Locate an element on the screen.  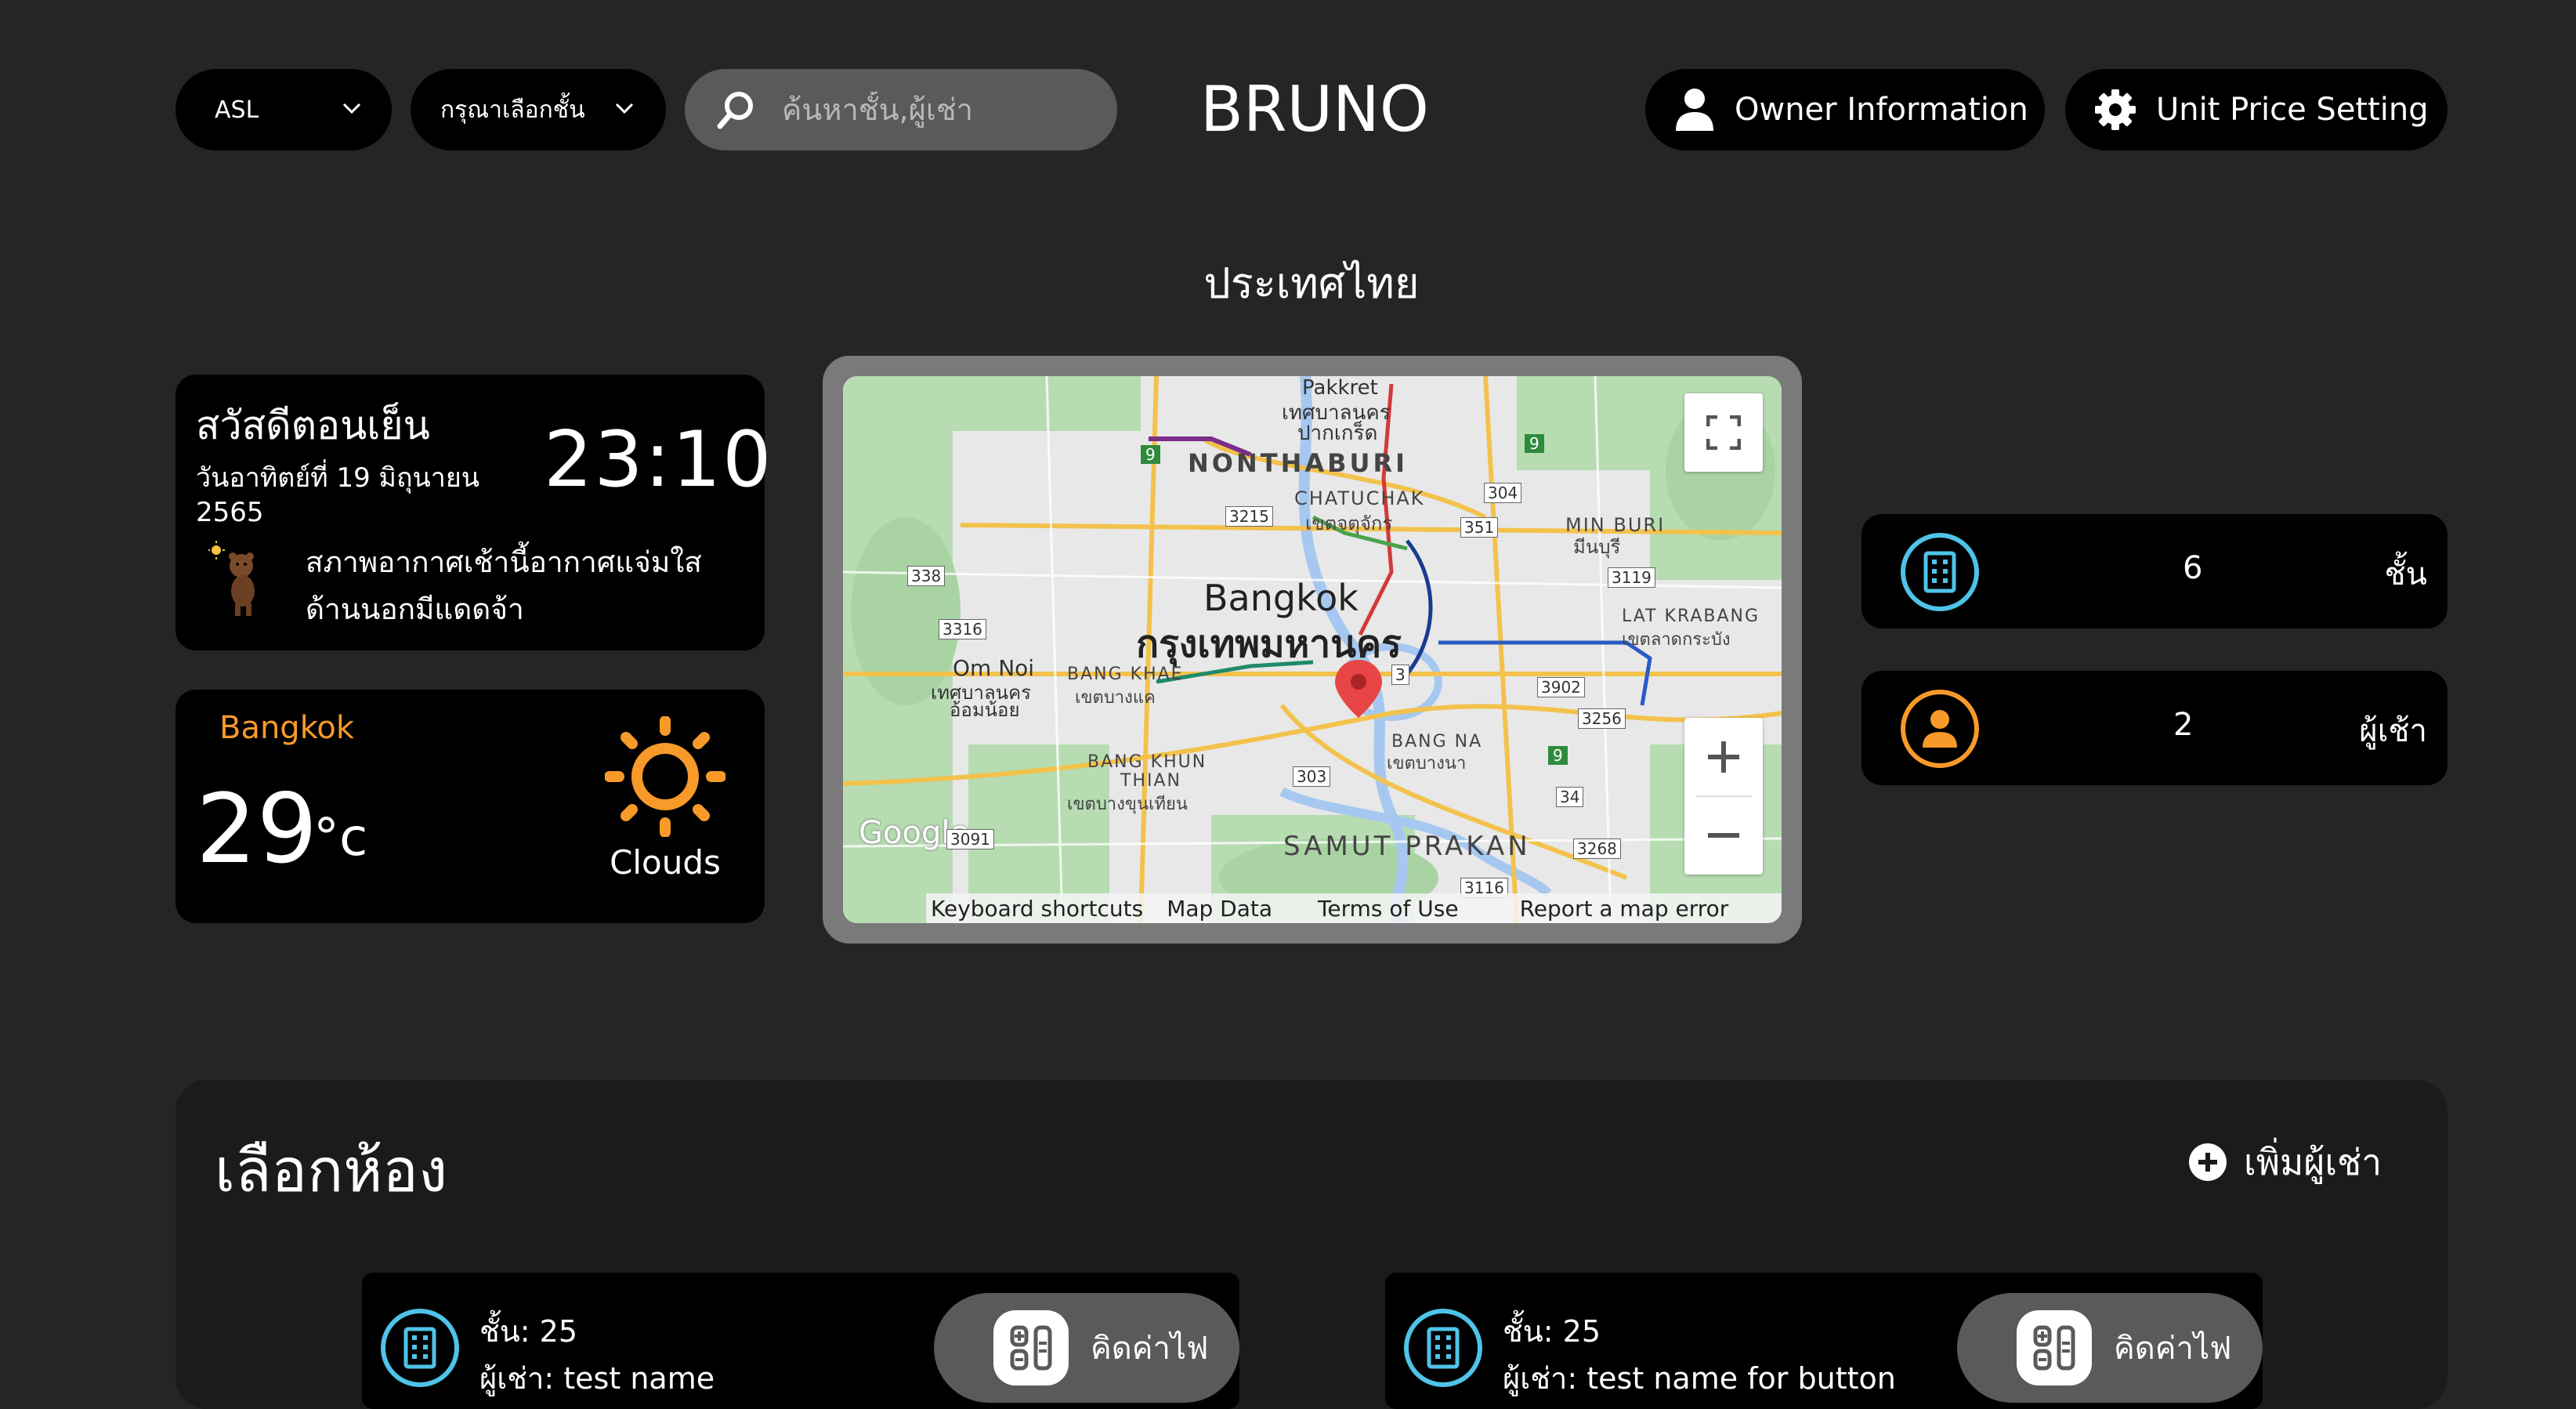
fullscreen-icon is located at coordinates (1723, 433).